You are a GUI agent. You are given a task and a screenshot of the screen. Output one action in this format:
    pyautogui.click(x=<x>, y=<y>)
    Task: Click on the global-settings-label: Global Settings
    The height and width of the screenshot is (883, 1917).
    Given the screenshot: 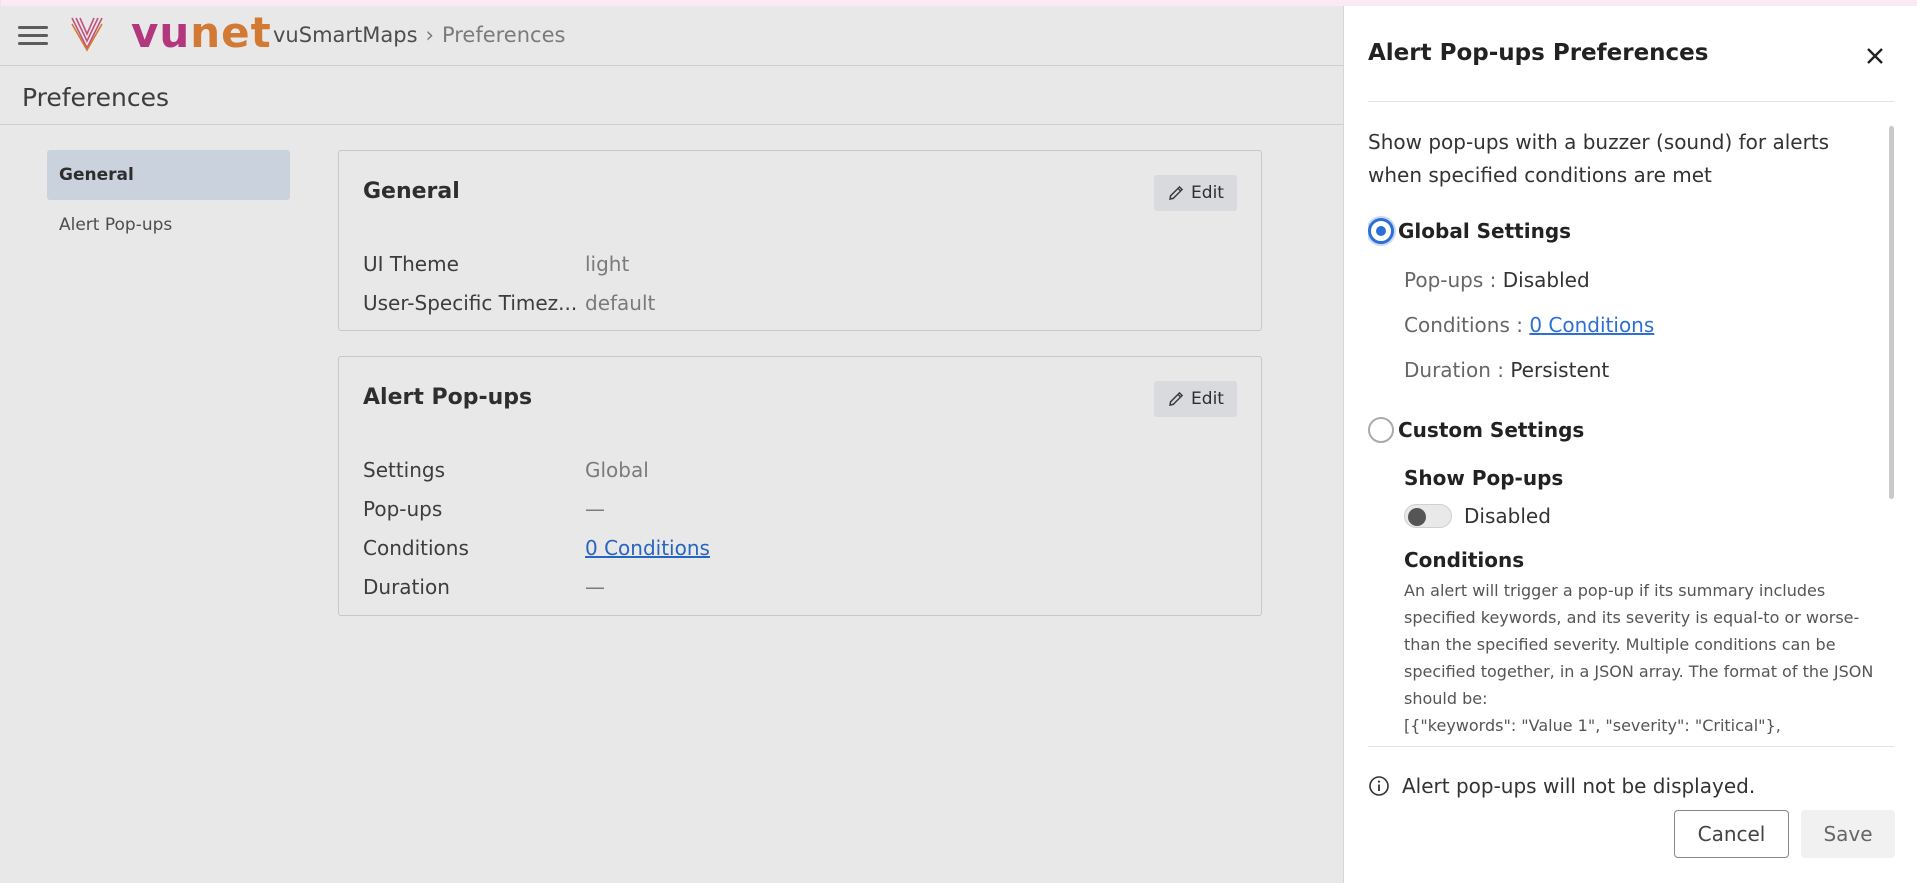 What is the action you would take?
    pyautogui.click(x=1485, y=231)
    